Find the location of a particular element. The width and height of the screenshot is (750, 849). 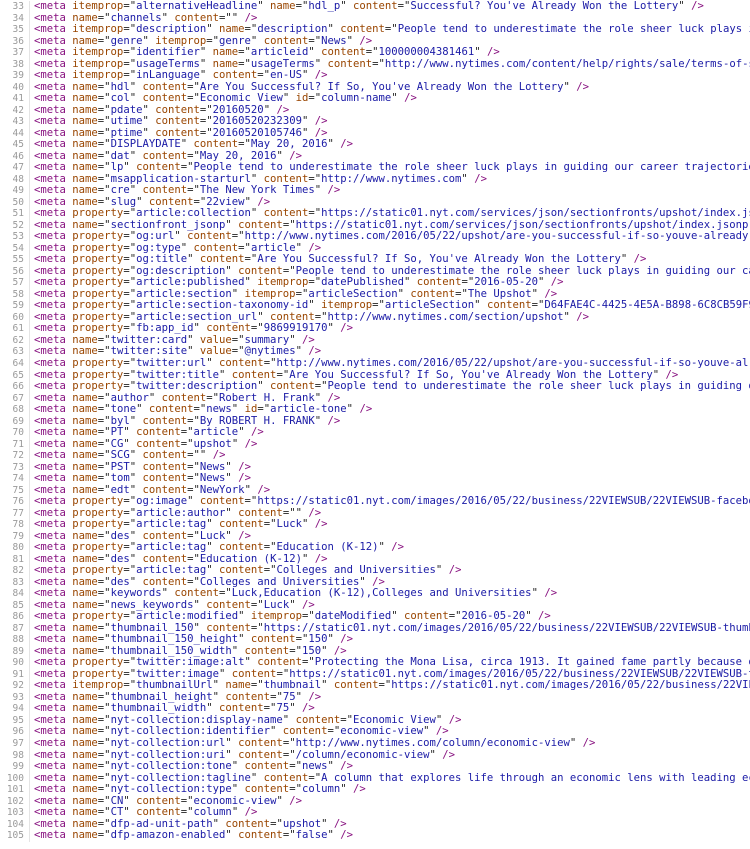

attr-value: datePublished is located at coordinates (363, 283).